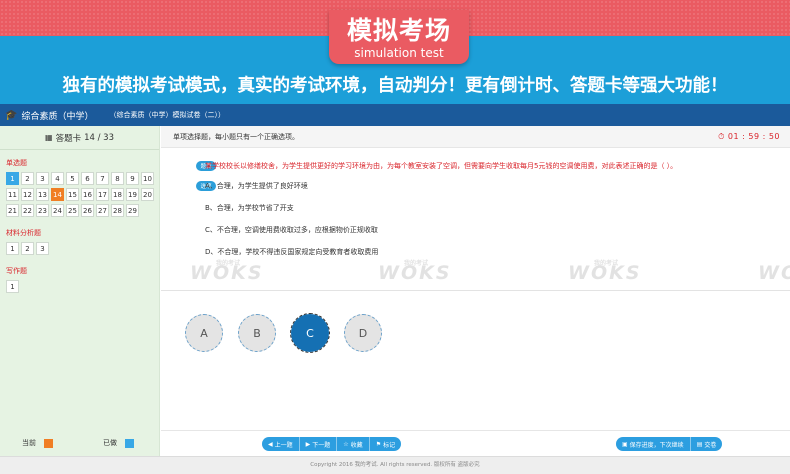  I want to click on legend-current-label: 当前, so click(29, 443).